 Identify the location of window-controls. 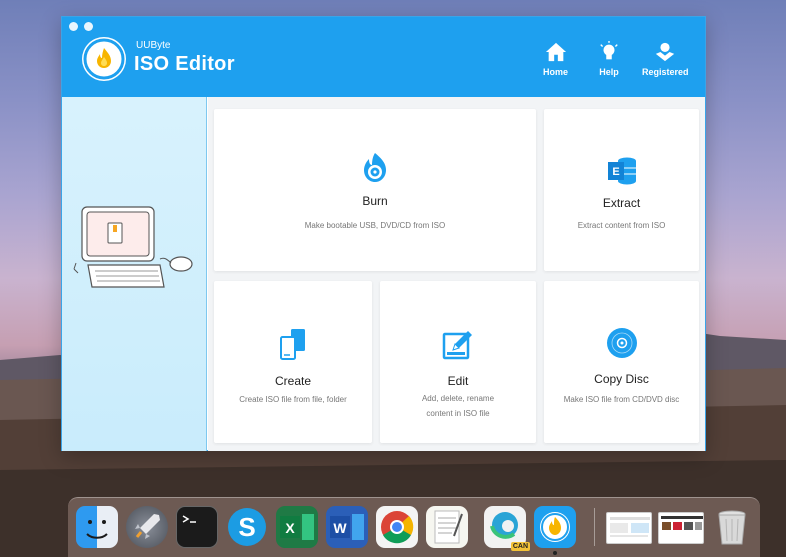
(81, 26).